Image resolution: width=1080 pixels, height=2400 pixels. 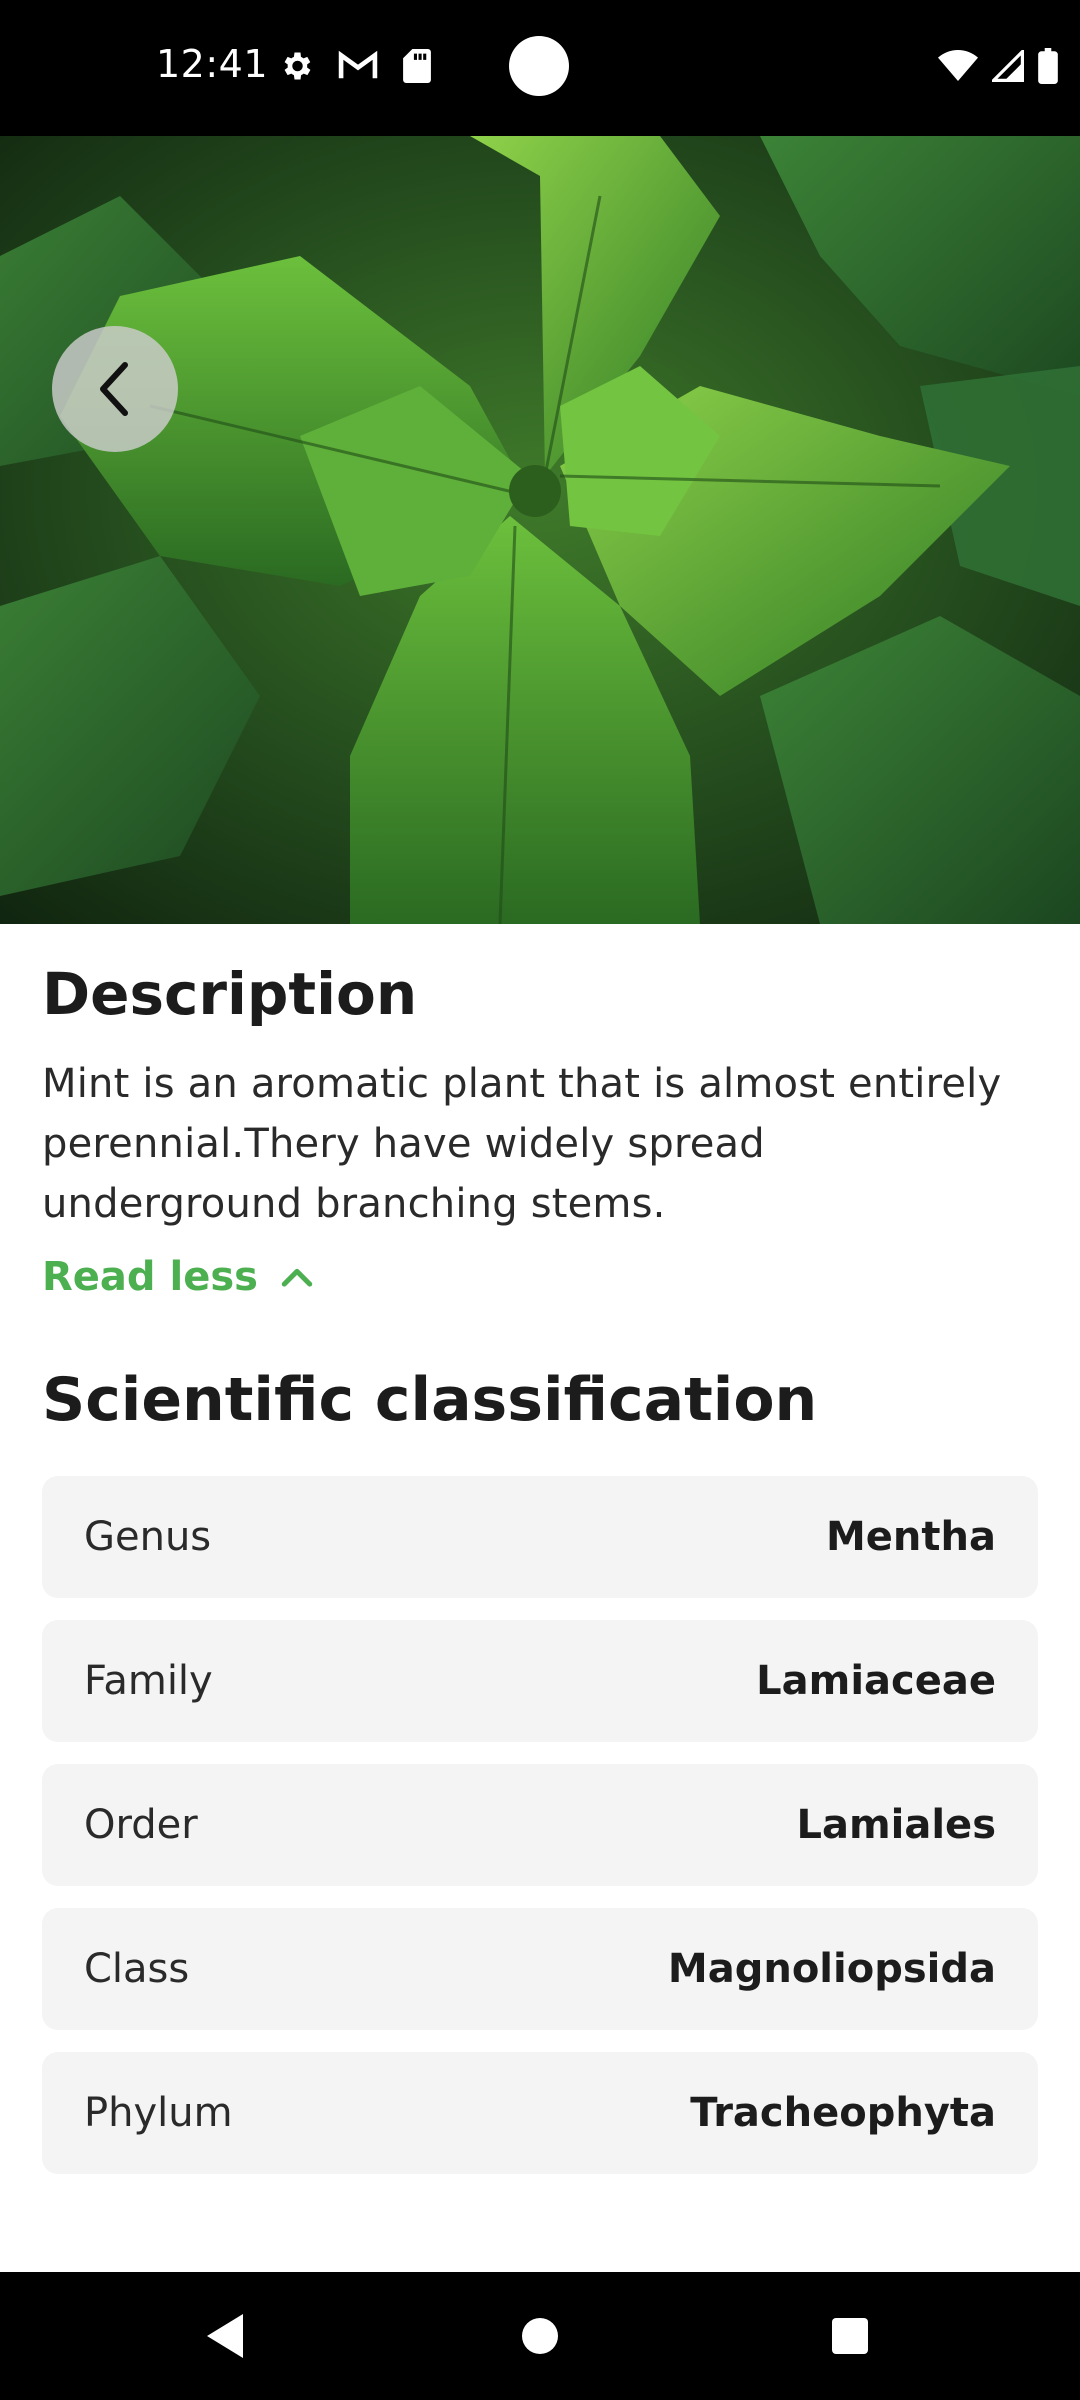 I want to click on classification-label: Genus, so click(x=148, y=1537).